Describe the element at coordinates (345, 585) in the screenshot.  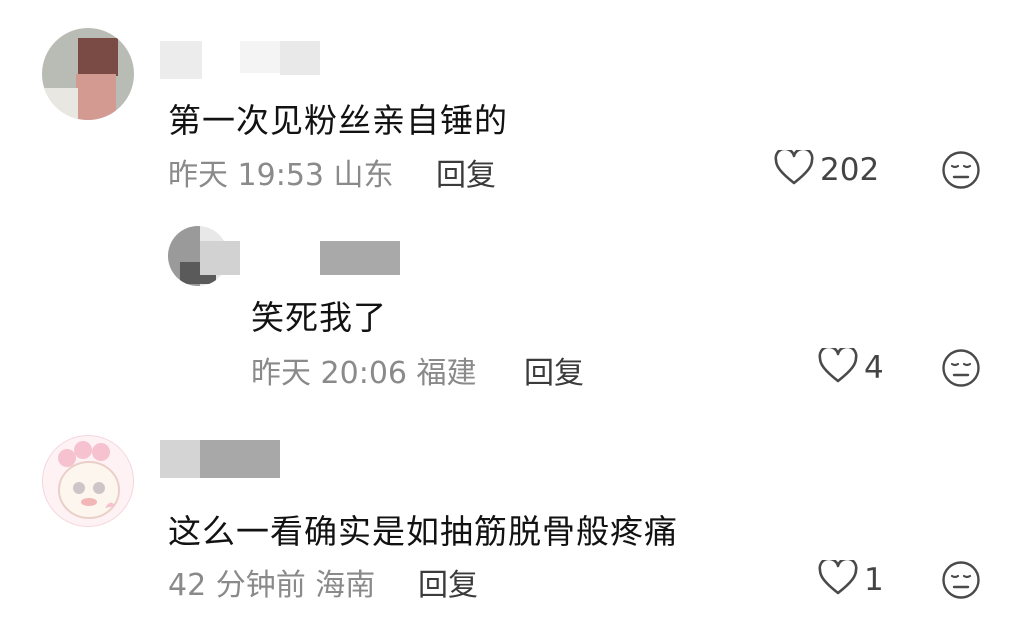
I see `comment-location: 海南` at that location.